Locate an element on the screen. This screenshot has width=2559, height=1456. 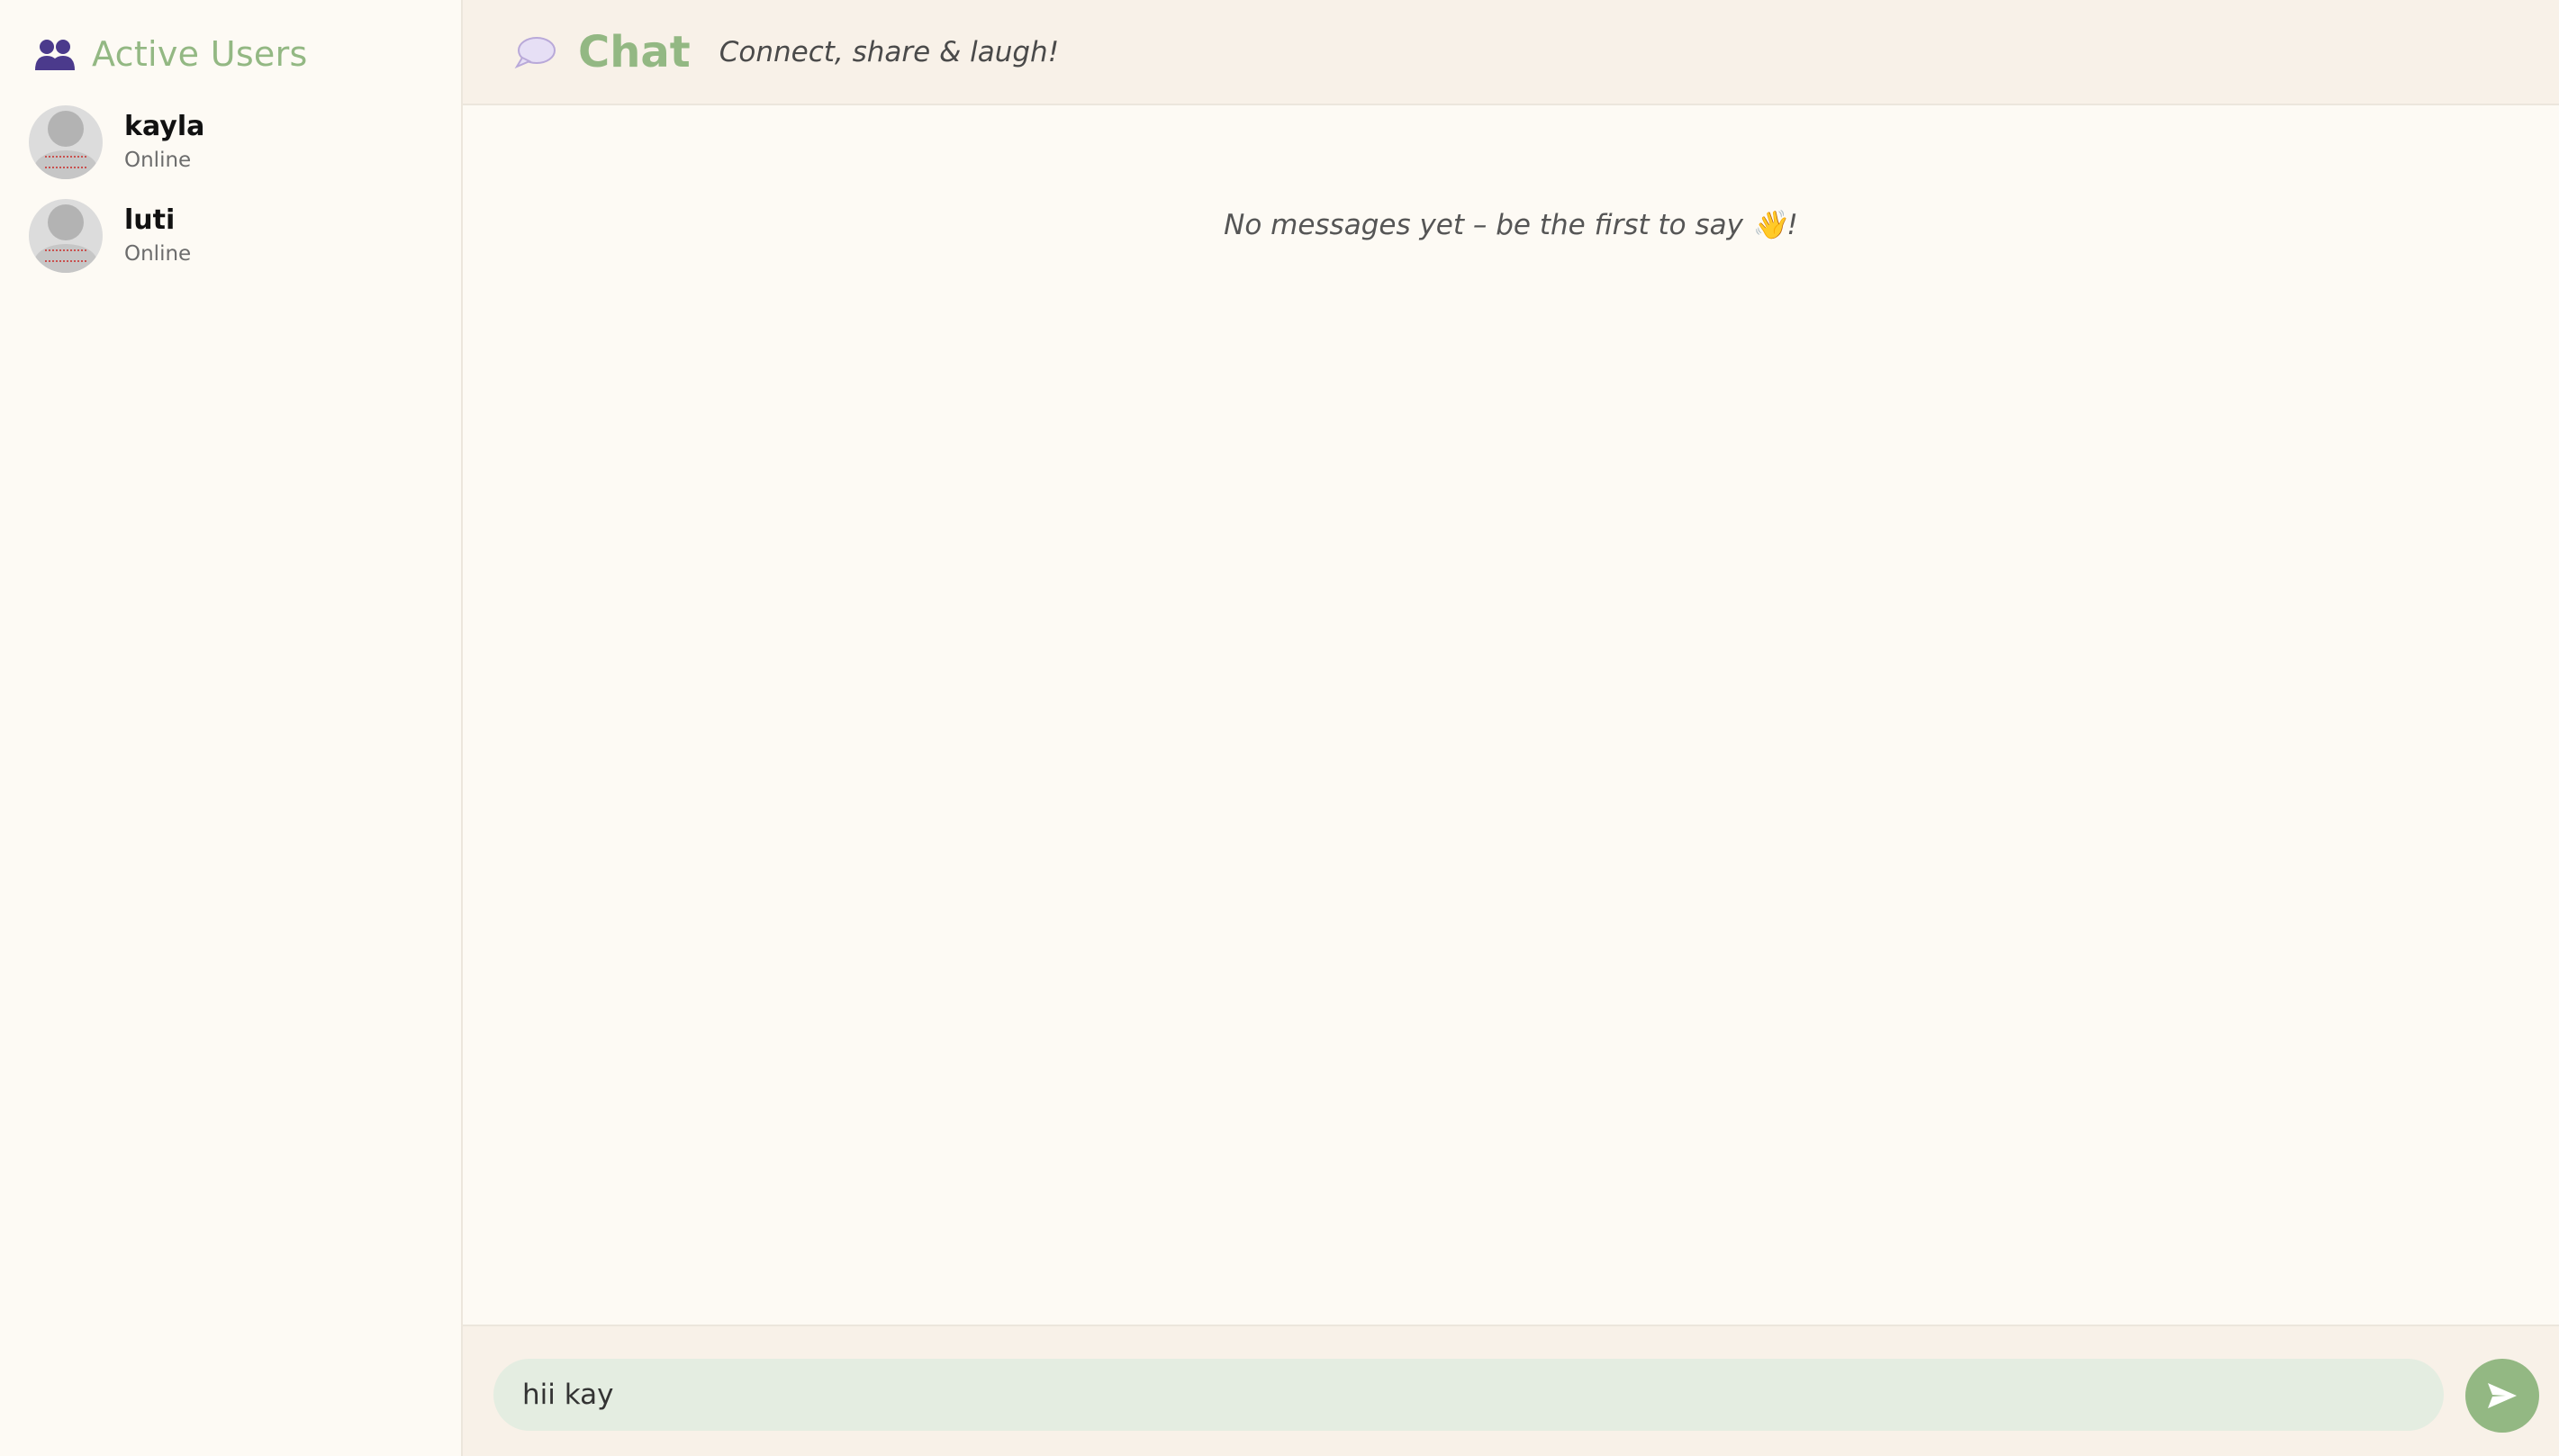
user-text: luti Online is located at coordinates (158, 236).